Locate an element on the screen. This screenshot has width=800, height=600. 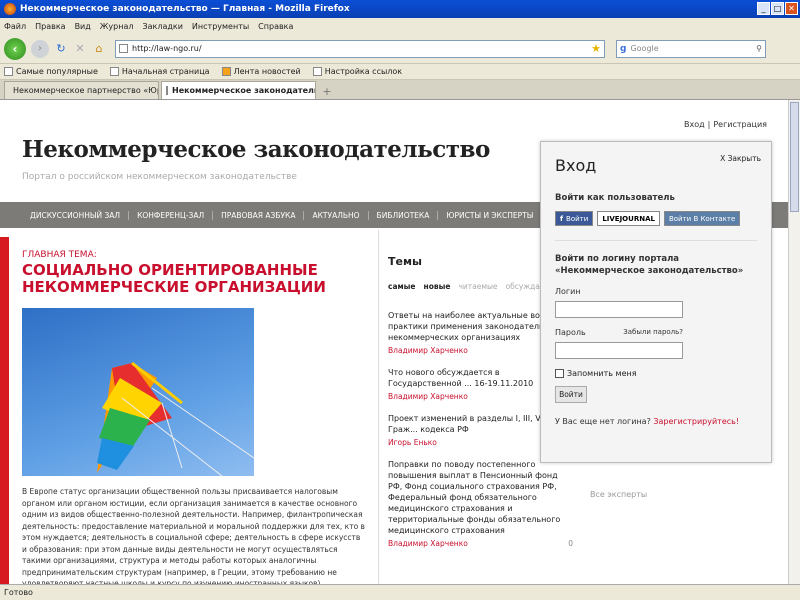
window-controls: _ □ ✕ is located at coordinates (777, 8).